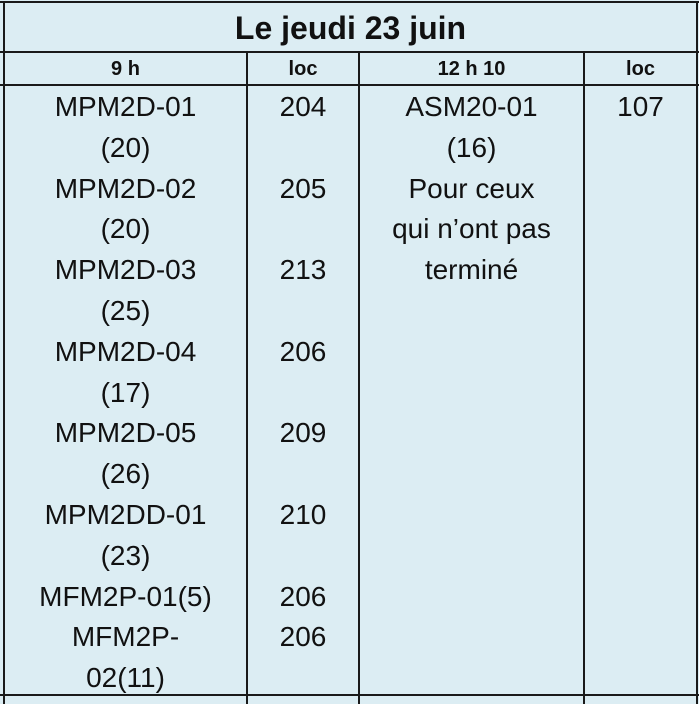 This screenshot has width=699, height=704. What do you see at coordinates (471, 147) in the screenshot?
I see `course-line: (16)` at bounding box center [471, 147].